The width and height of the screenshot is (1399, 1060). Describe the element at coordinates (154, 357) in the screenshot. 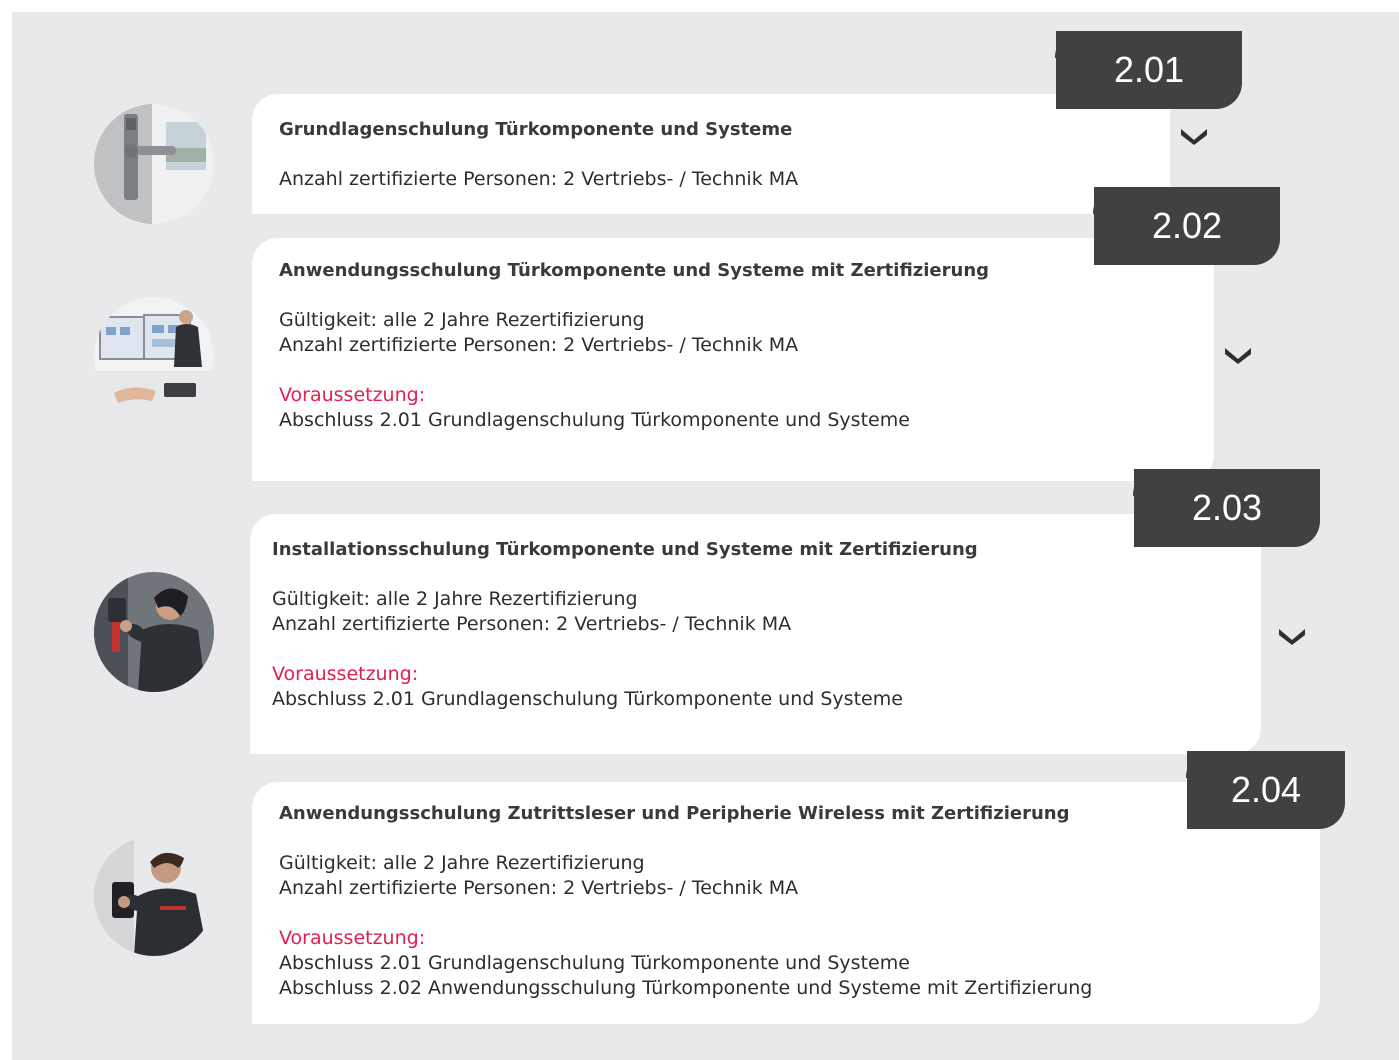

I see `training-monitors-photo` at that location.